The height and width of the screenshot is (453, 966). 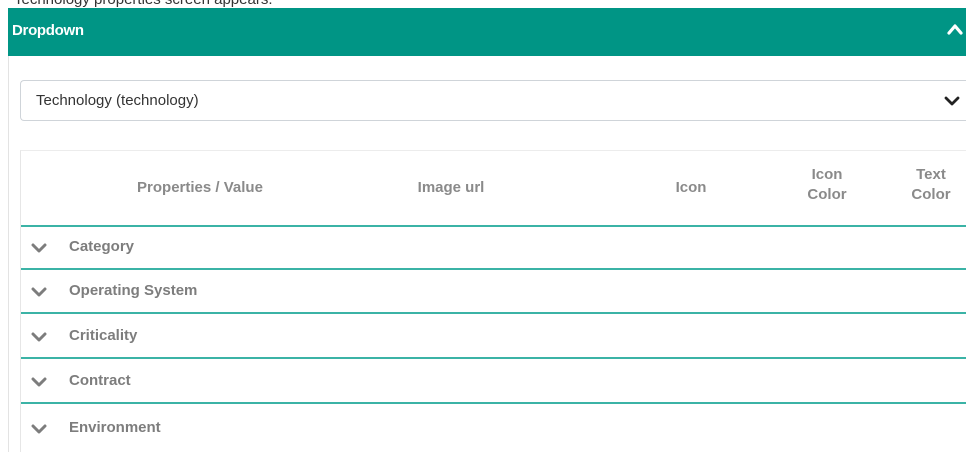 I want to click on table-row-environment: Environment, so click(x=493, y=430).